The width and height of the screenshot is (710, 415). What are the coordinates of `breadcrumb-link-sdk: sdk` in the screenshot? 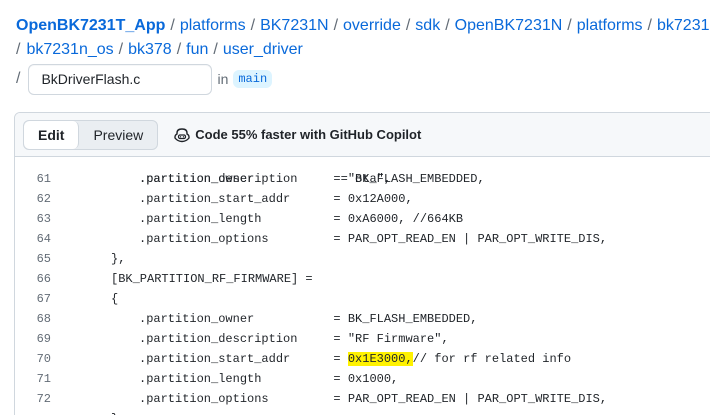 It's located at (427, 25).